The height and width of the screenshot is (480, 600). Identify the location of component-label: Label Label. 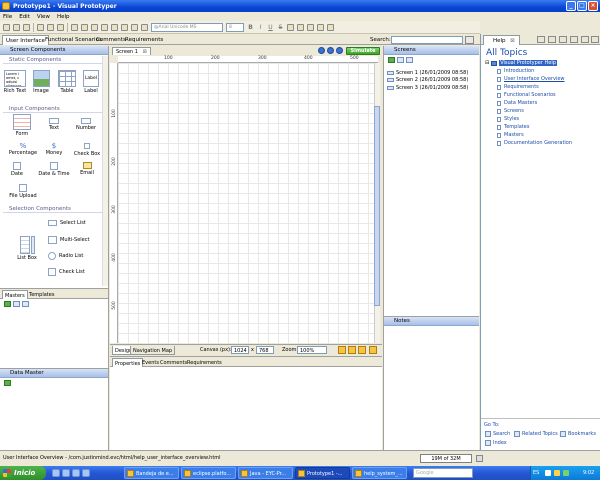
(91, 82).